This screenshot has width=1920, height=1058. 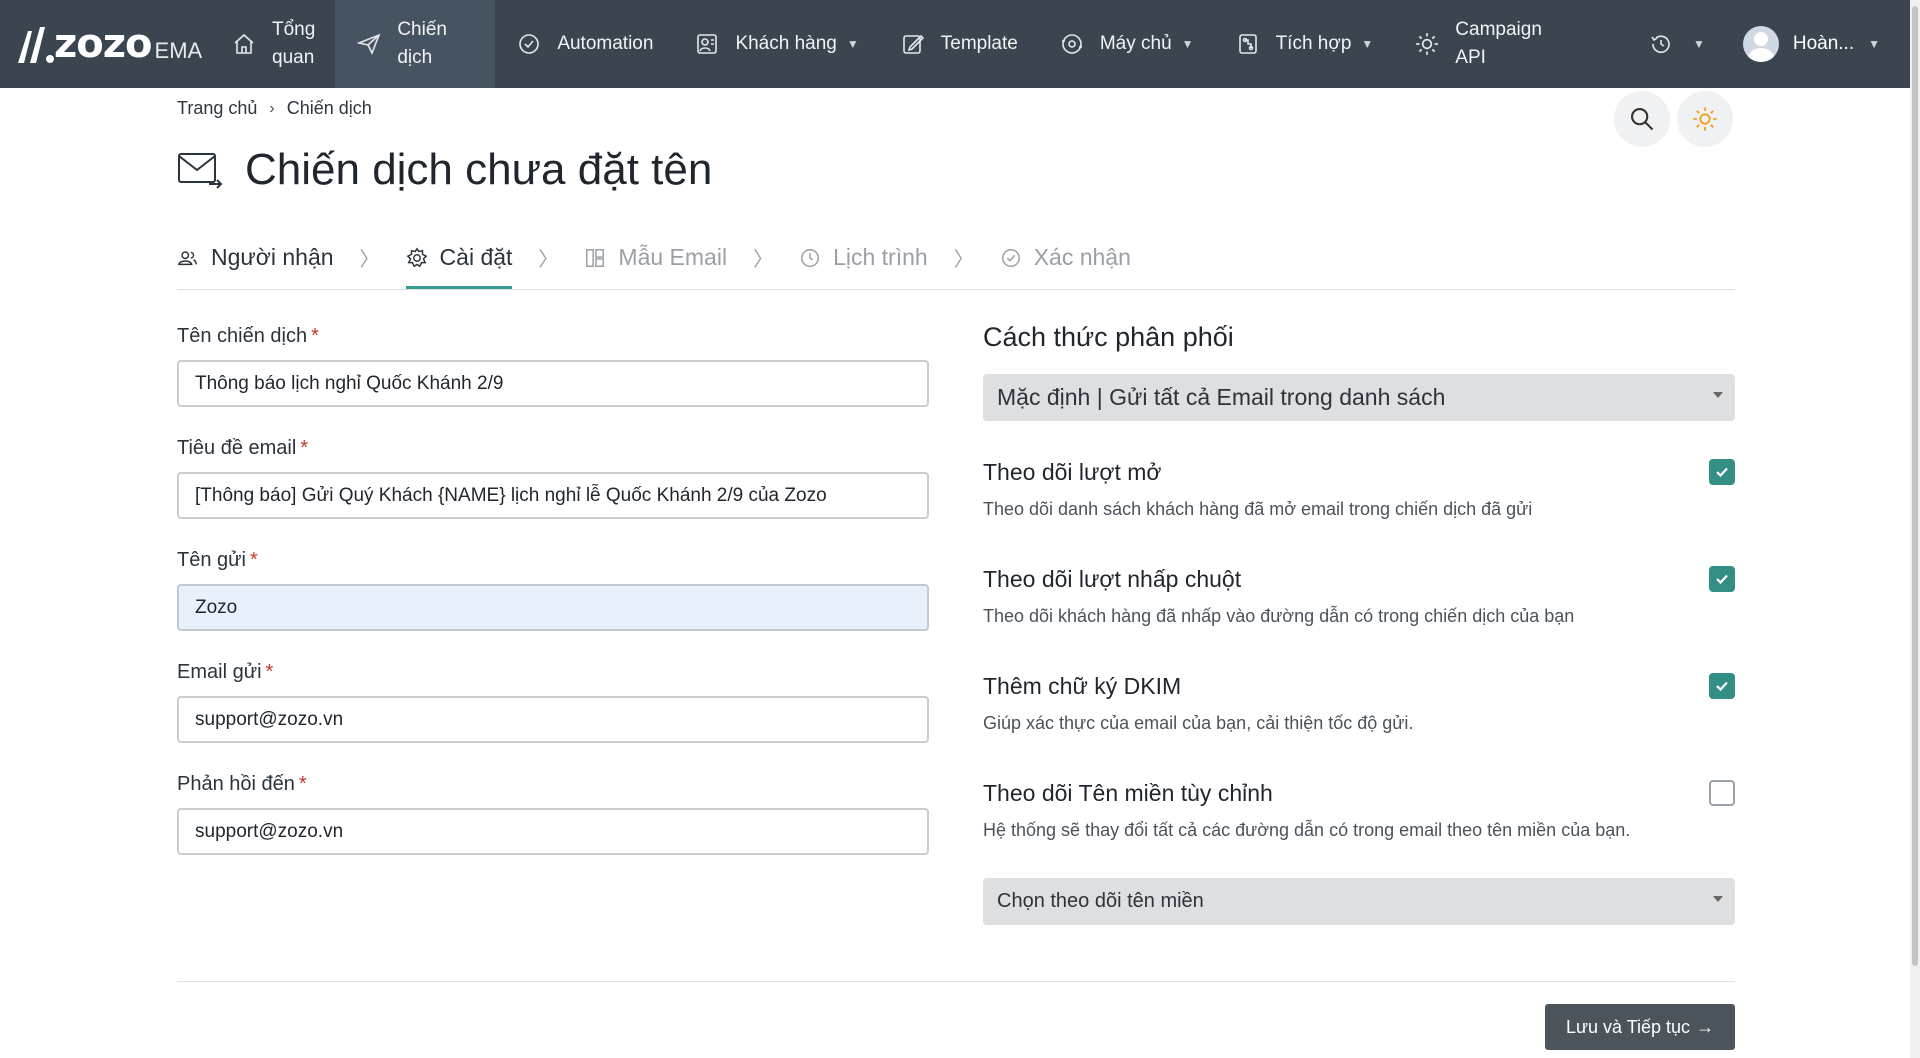 I want to click on dkim-checkbox, so click(x=1722, y=686).